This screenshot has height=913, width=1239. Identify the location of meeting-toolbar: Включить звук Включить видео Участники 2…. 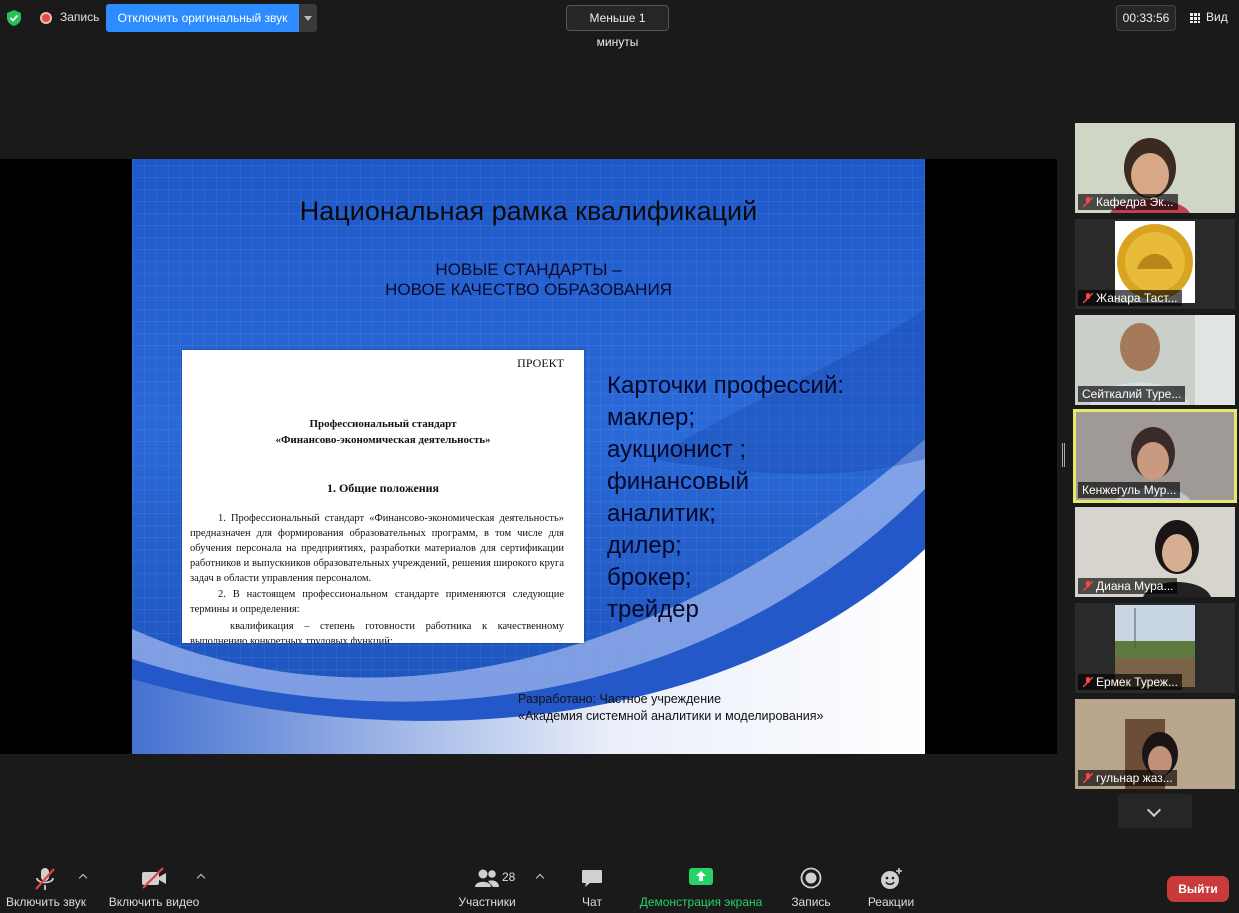
(619, 884).